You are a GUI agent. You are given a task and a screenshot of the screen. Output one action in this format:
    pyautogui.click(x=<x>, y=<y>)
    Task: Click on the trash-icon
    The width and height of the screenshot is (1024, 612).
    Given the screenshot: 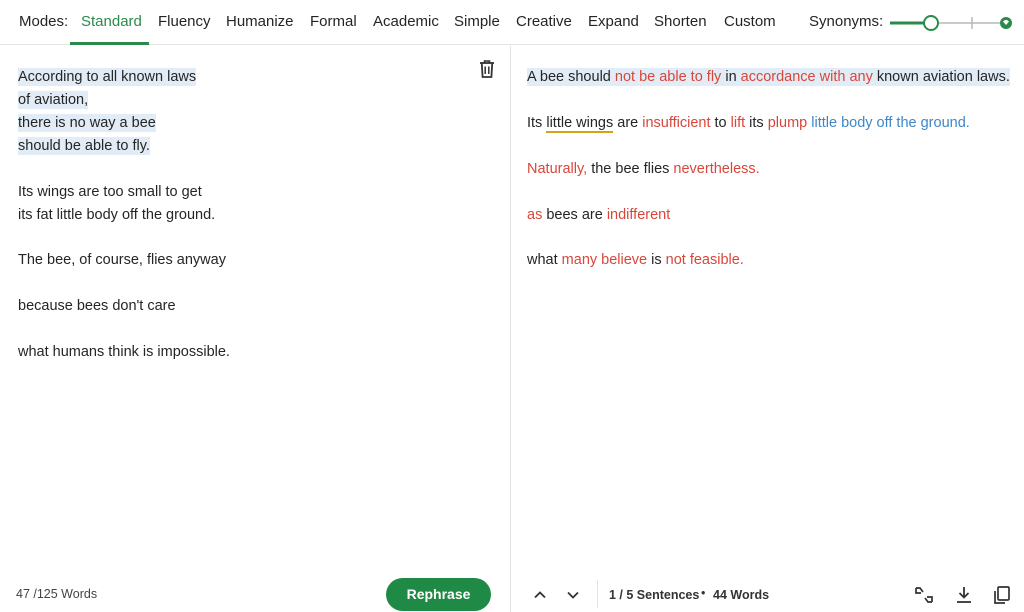 What is the action you would take?
    pyautogui.click(x=487, y=69)
    